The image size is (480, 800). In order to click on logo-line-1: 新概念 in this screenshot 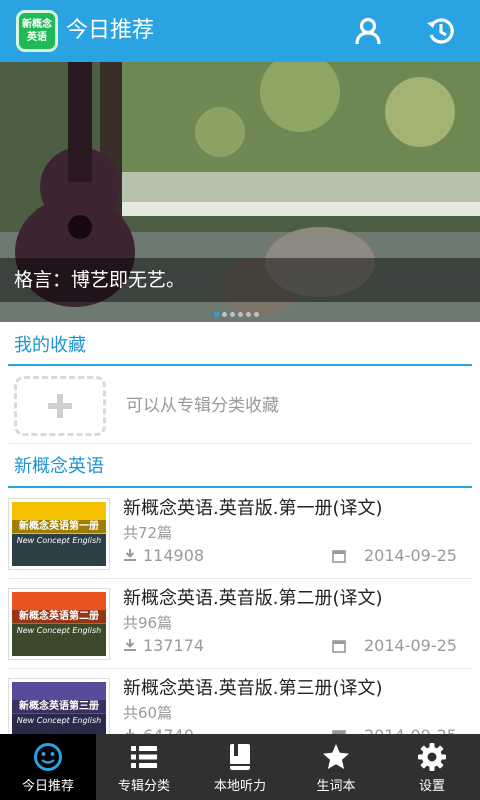, I will do `click(37, 24)`.